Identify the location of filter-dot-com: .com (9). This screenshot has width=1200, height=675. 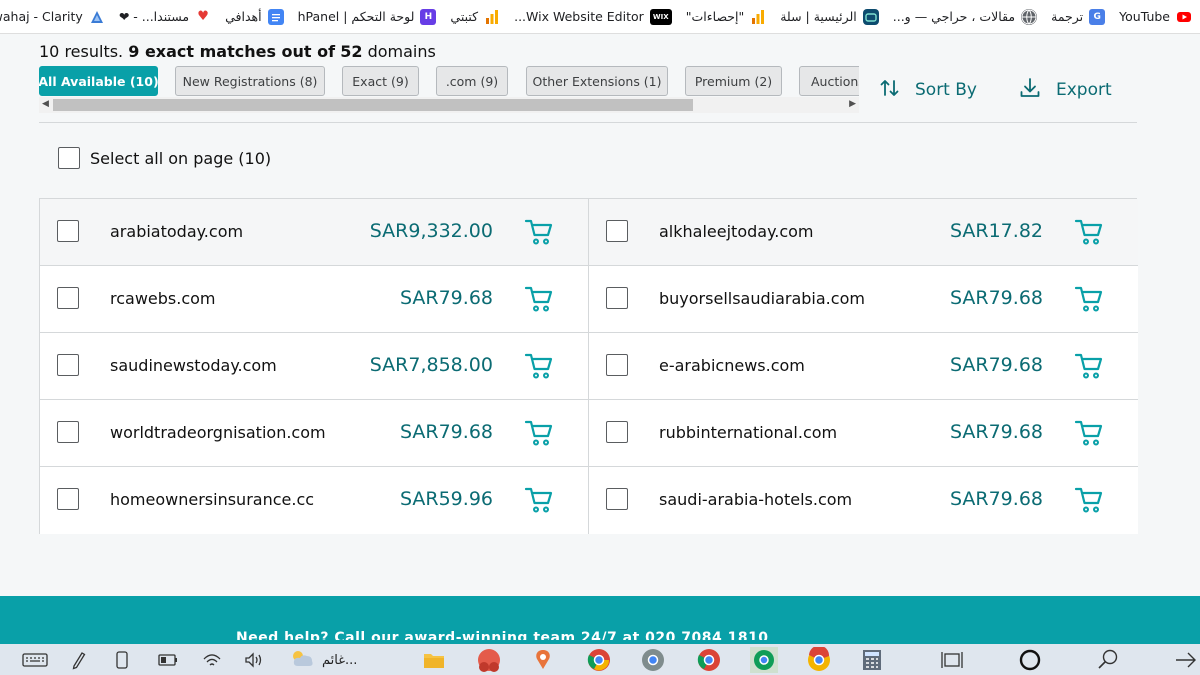
(472, 81).